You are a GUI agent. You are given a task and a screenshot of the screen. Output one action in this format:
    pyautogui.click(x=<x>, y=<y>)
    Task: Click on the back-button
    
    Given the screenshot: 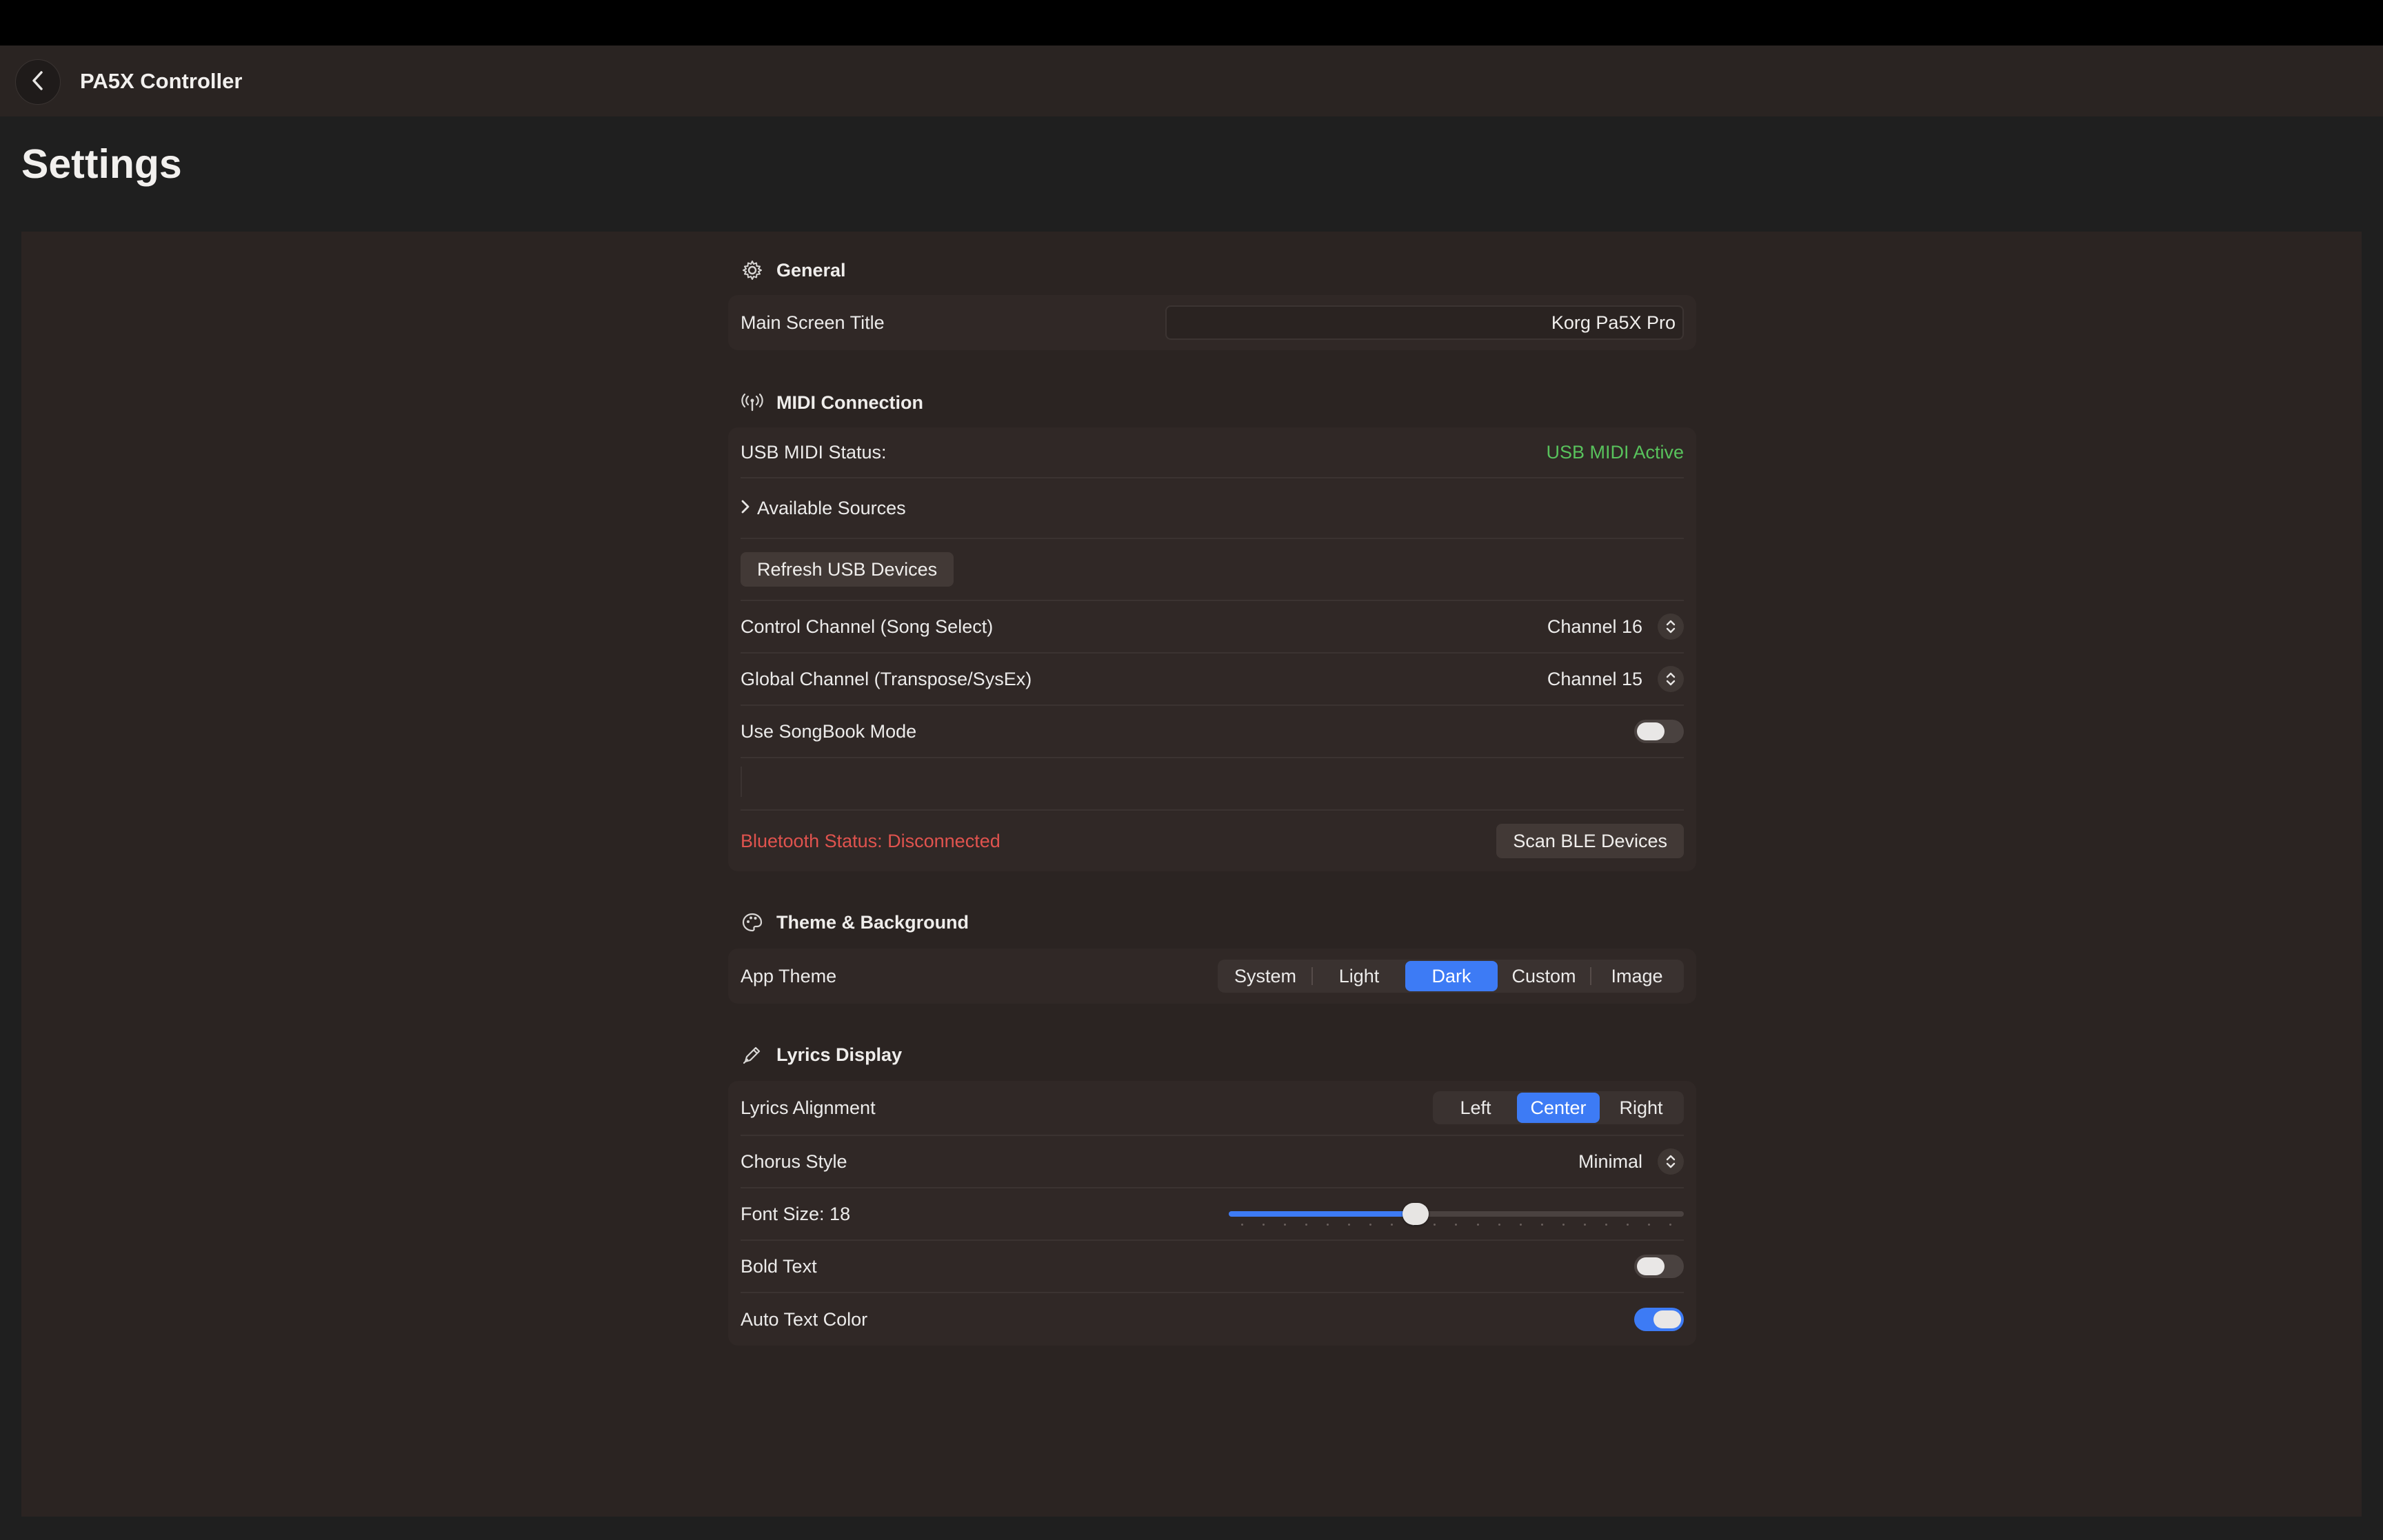 What is the action you would take?
    pyautogui.click(x=38, y=82)
    